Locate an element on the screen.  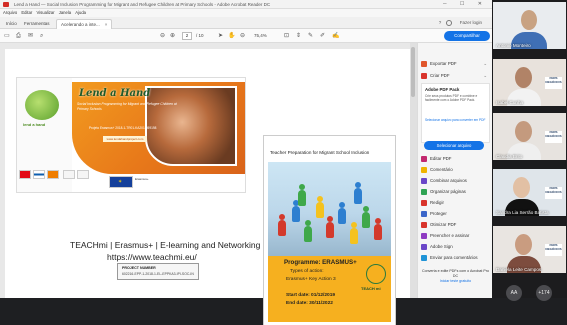
comment-icon is located at coordinates (424, 169).